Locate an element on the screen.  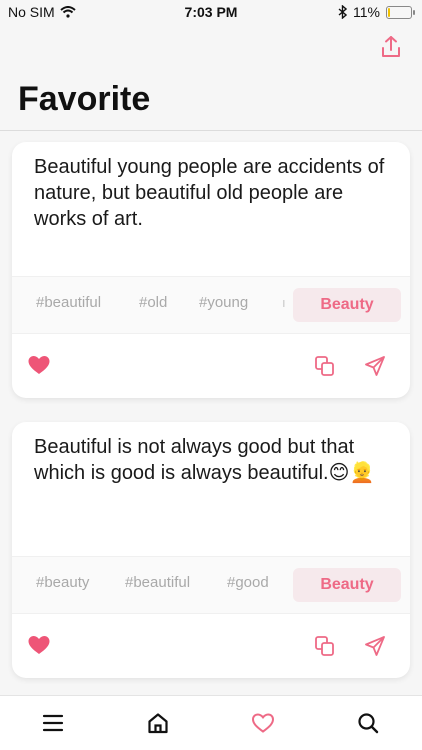
battery-icon is located at coordinates (400, 12).